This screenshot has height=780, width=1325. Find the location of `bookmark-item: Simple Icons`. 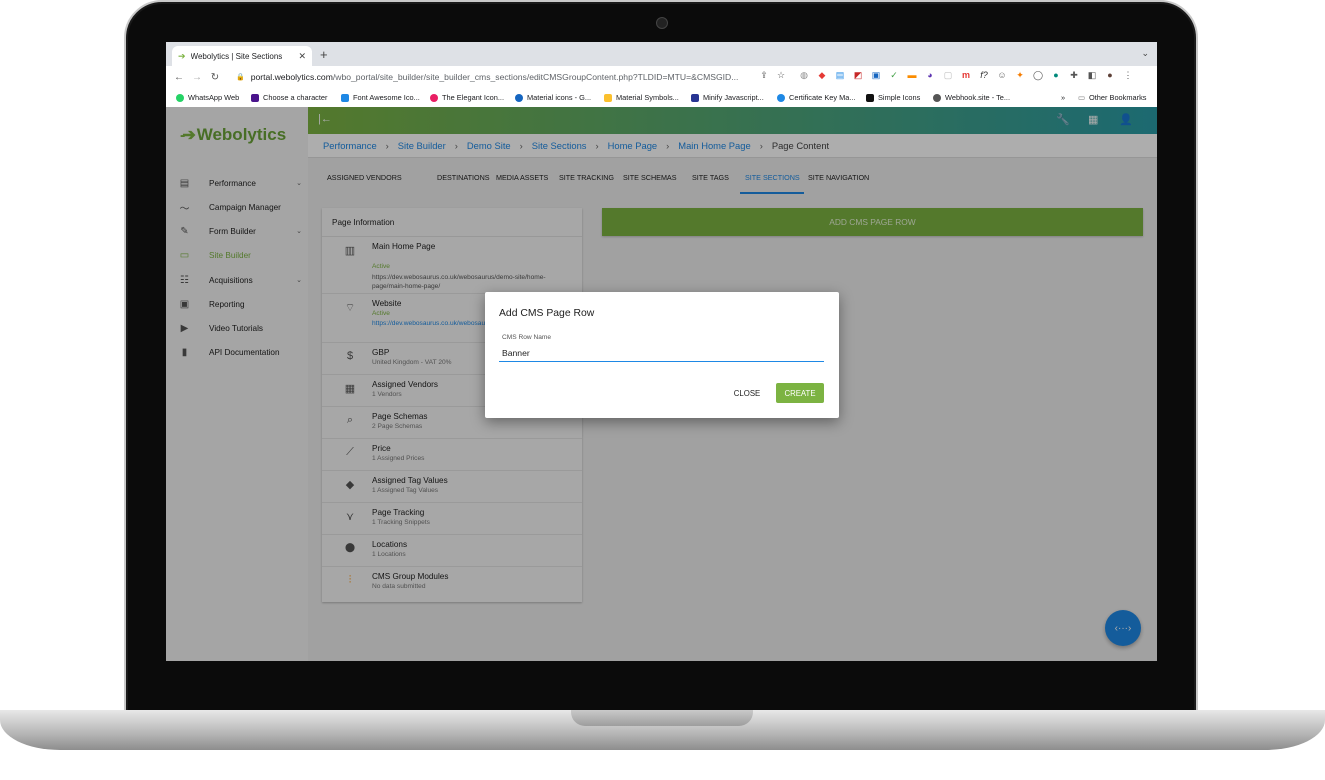

bookmark-item: Simple Icons is located at coordinates (893, 97).